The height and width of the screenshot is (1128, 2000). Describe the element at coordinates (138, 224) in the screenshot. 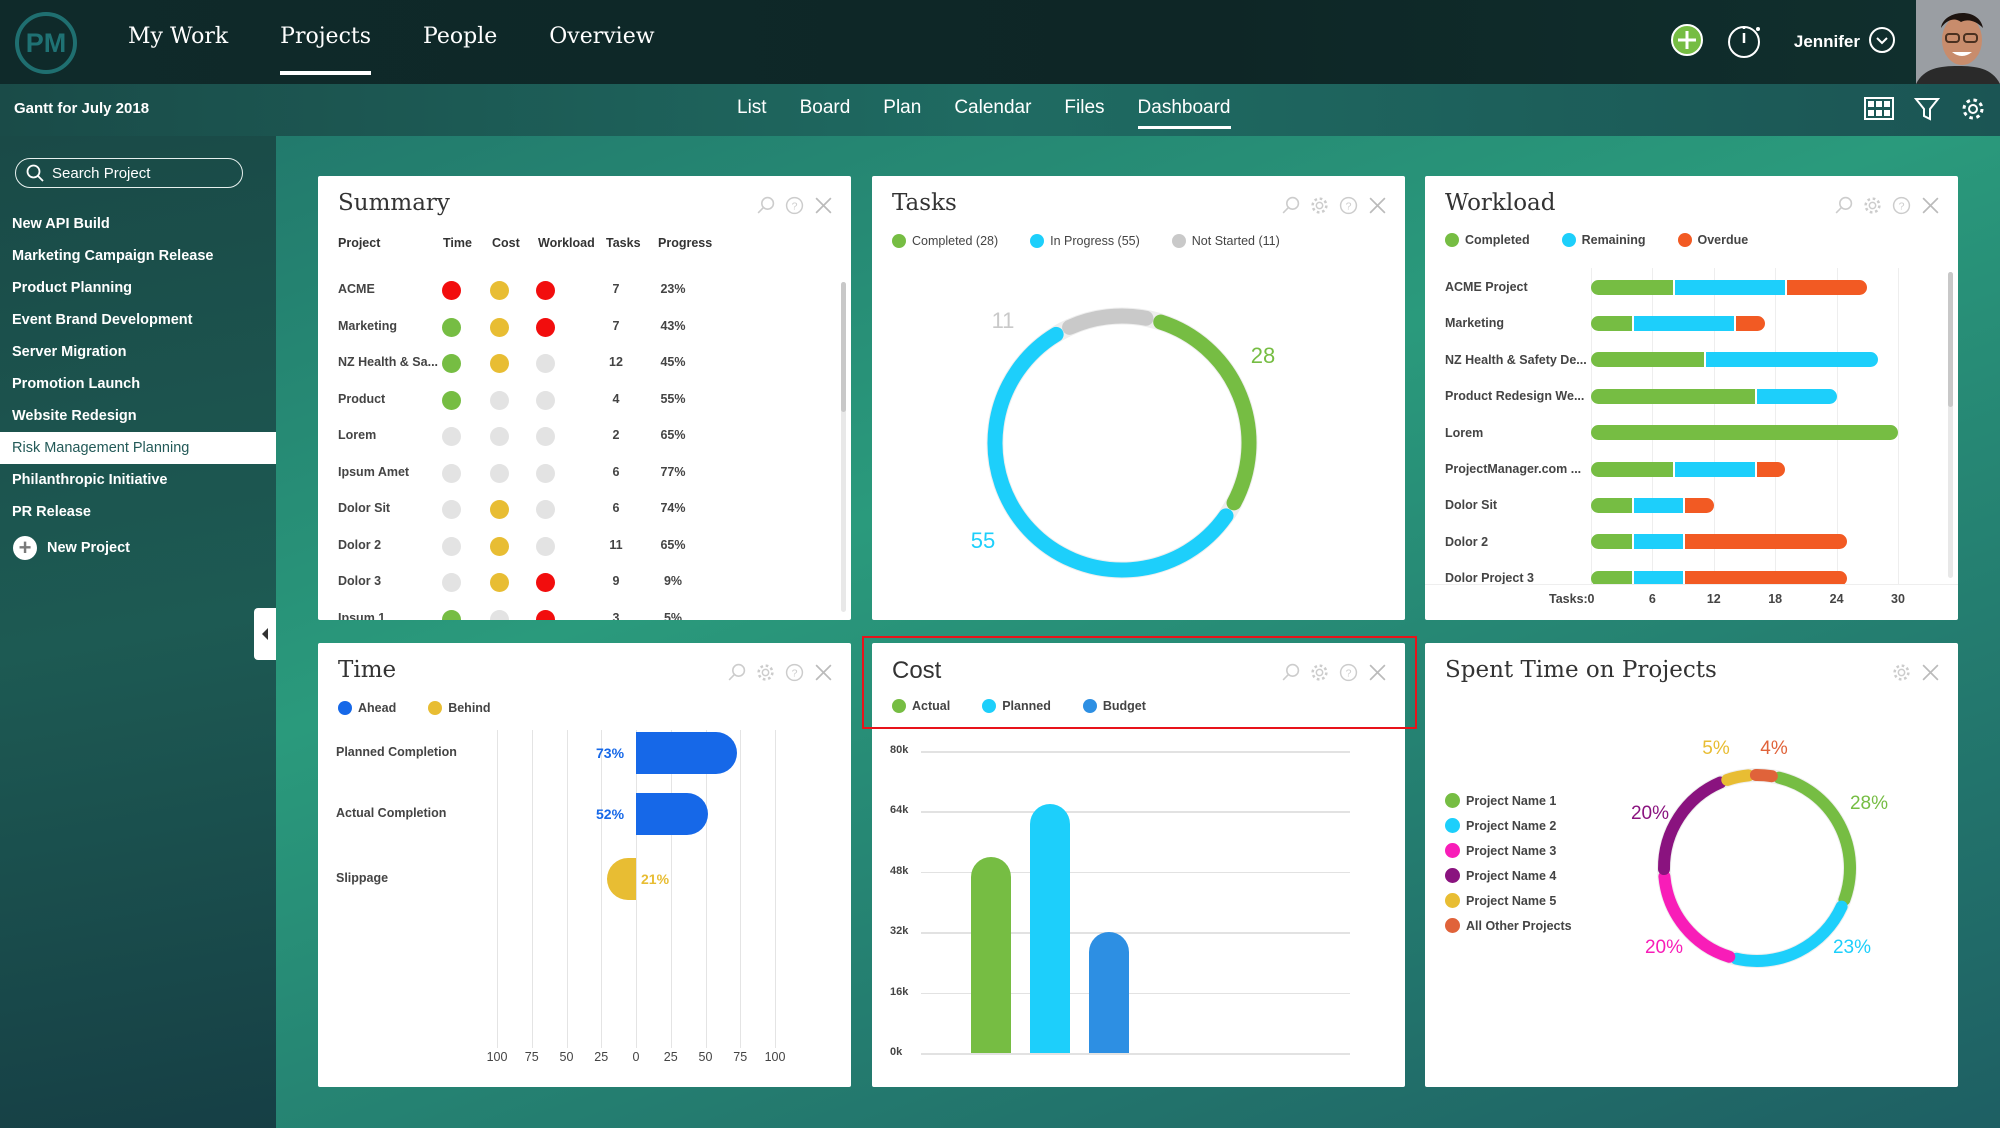

I see `sidebar-project-item: New API Build` at that location.